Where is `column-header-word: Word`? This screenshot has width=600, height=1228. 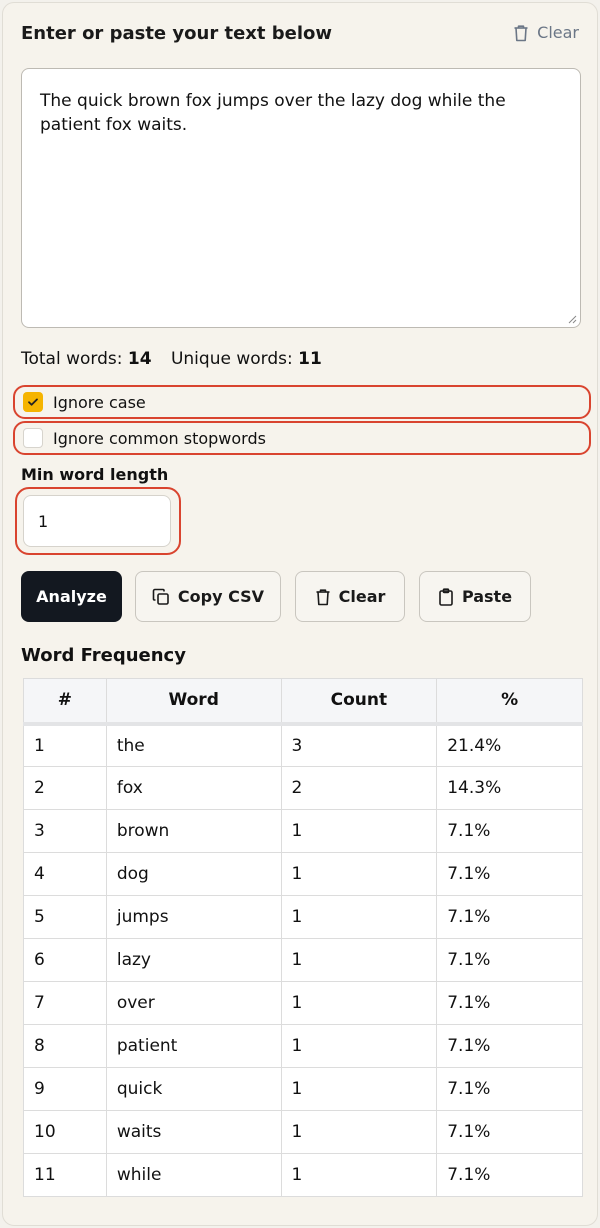 column-header-word: Word is located at coordinates (193, 702).